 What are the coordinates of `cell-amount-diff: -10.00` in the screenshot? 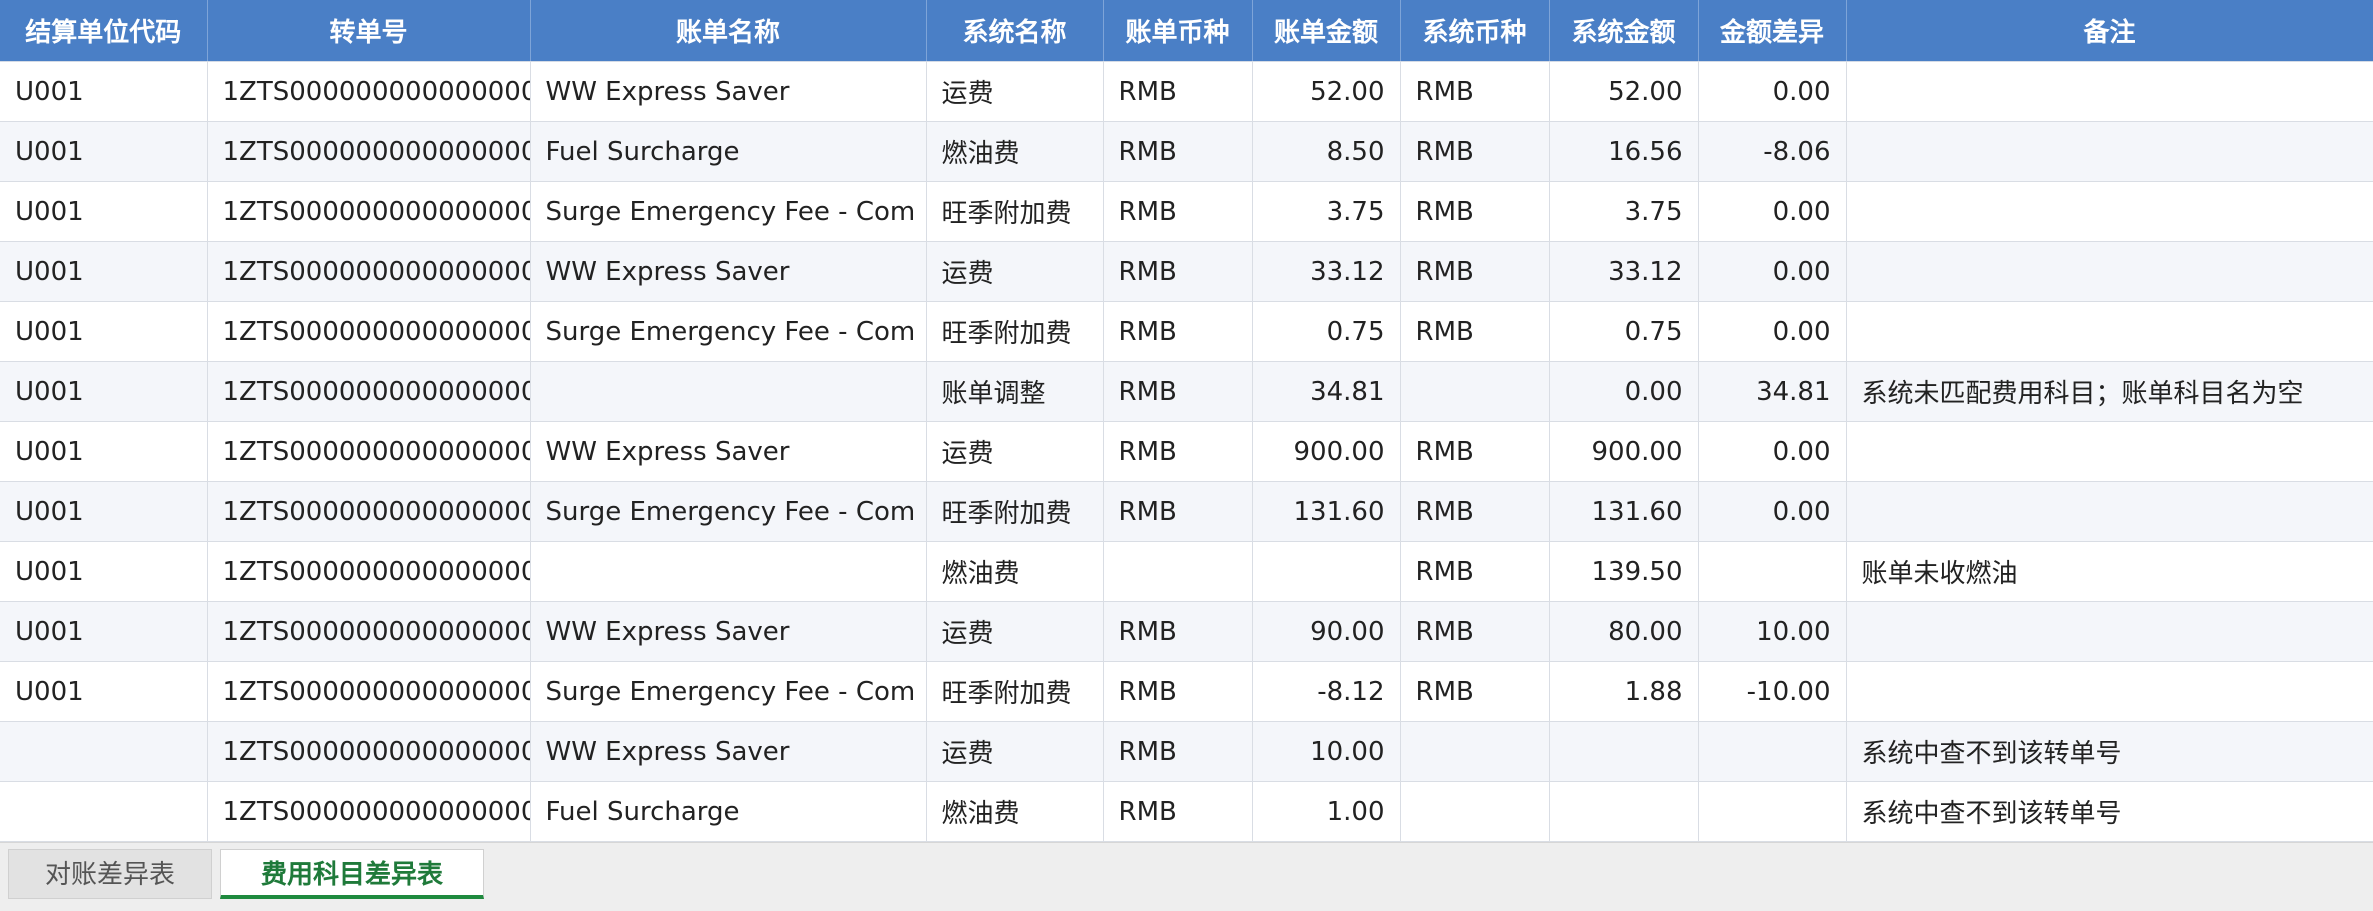 It's located at (1772, 691).